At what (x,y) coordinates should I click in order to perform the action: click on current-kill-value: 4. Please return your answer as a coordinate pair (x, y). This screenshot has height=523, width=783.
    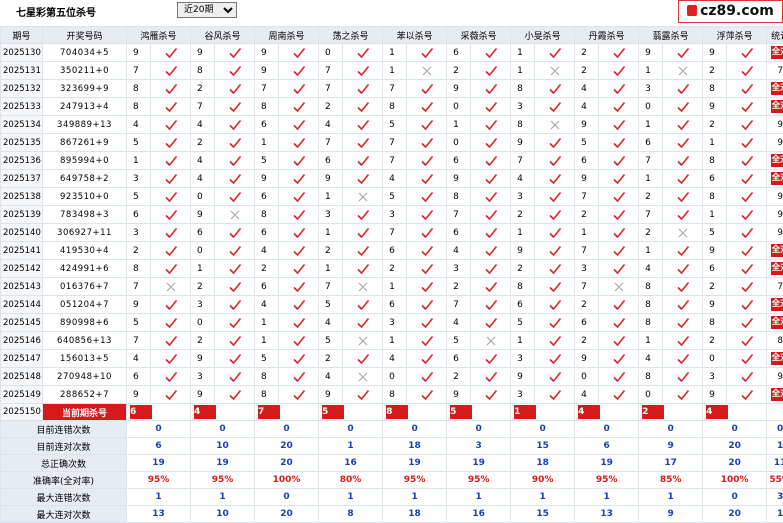
    Looking at the image, I should click on (717, 412).